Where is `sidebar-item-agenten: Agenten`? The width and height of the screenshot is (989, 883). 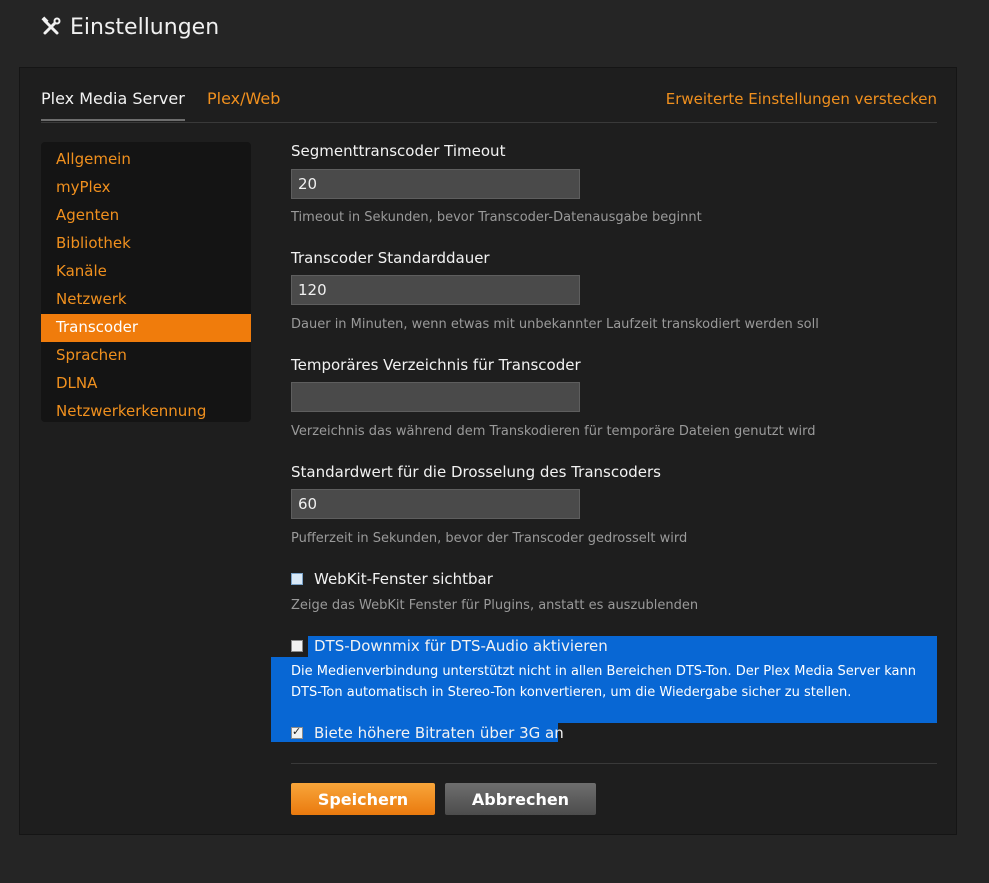
sidebar-item-agenten: Agenten is located at coordinates (146, 216).